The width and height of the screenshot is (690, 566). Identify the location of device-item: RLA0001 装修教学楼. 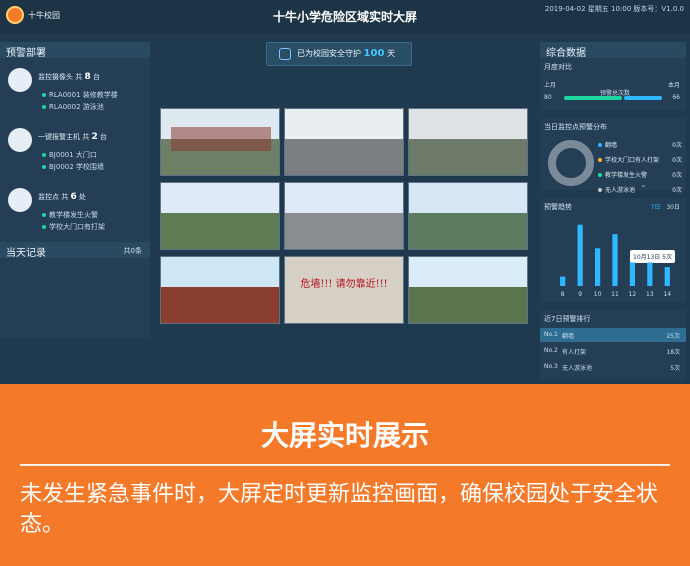
(80, 95).